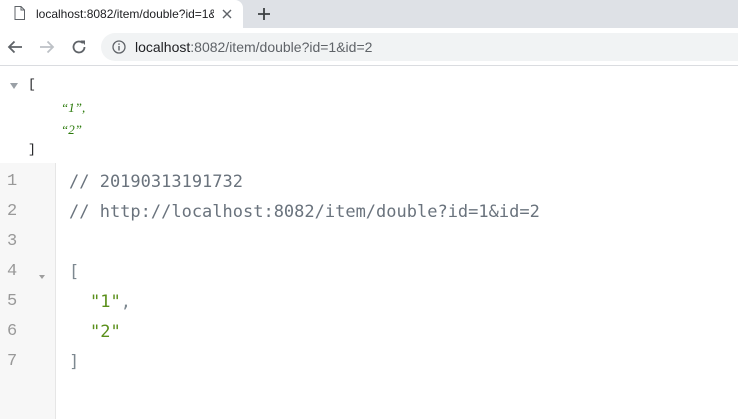  I want to click on code-line-comment: // 20190313191732, so click(156, 182).